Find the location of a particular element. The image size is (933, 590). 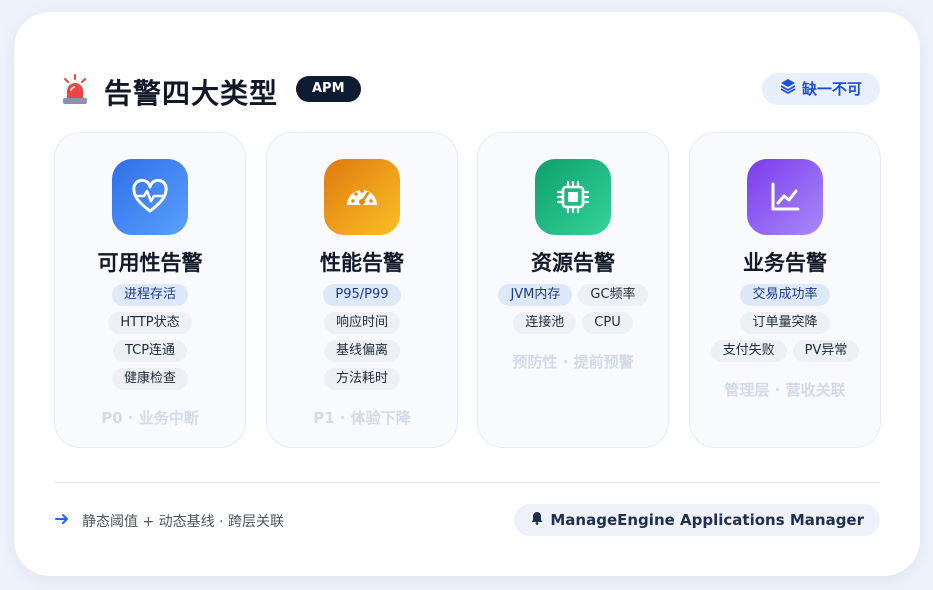

tag: GC频率 is located at coordinates (613, 295).